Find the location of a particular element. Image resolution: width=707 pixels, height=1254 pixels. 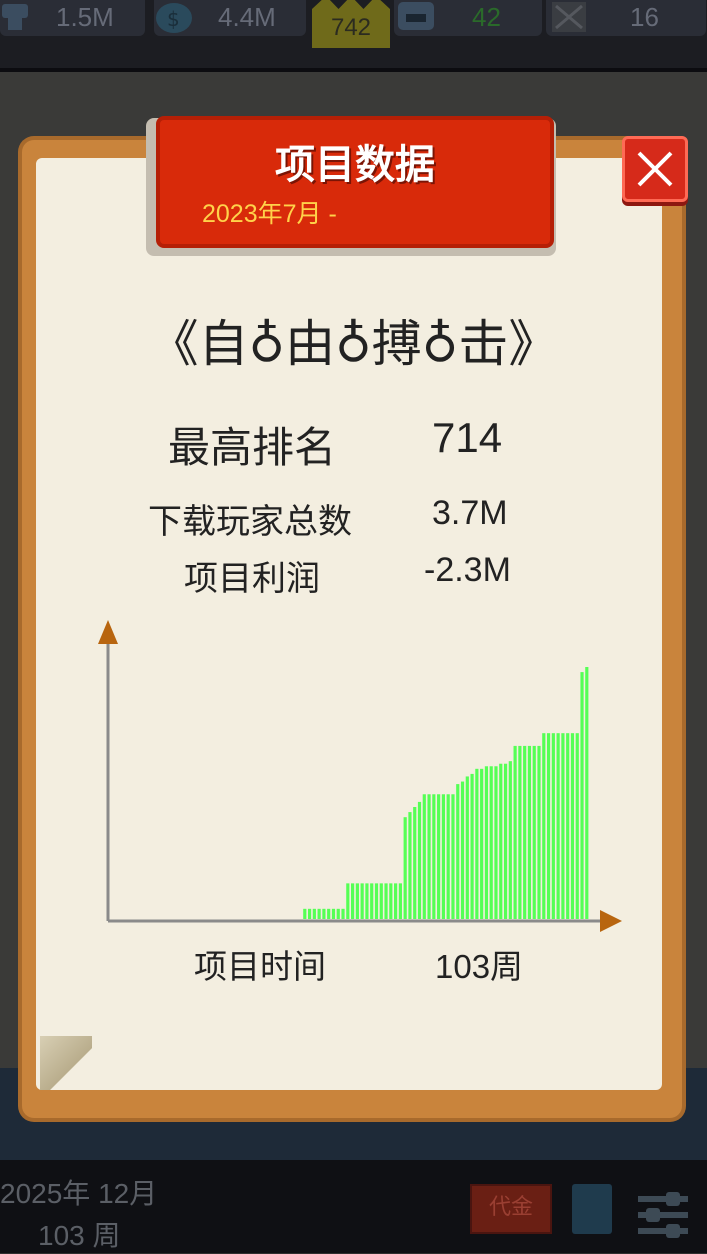

bug-value: 16 is located at coordinates (644, 17).